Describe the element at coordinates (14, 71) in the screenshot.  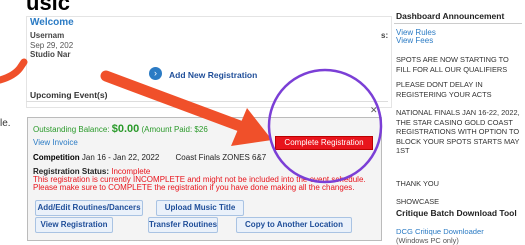
I see `left-arrow-mark` at that location.